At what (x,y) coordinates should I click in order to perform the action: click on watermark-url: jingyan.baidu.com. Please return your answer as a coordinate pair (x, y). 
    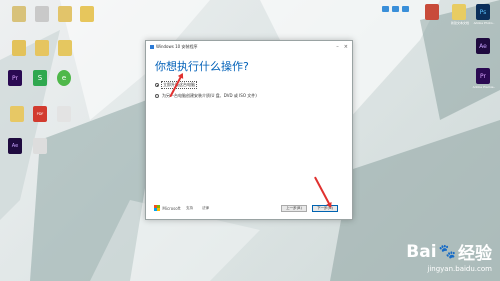
    Looking at the image, I should click on (459, 269).